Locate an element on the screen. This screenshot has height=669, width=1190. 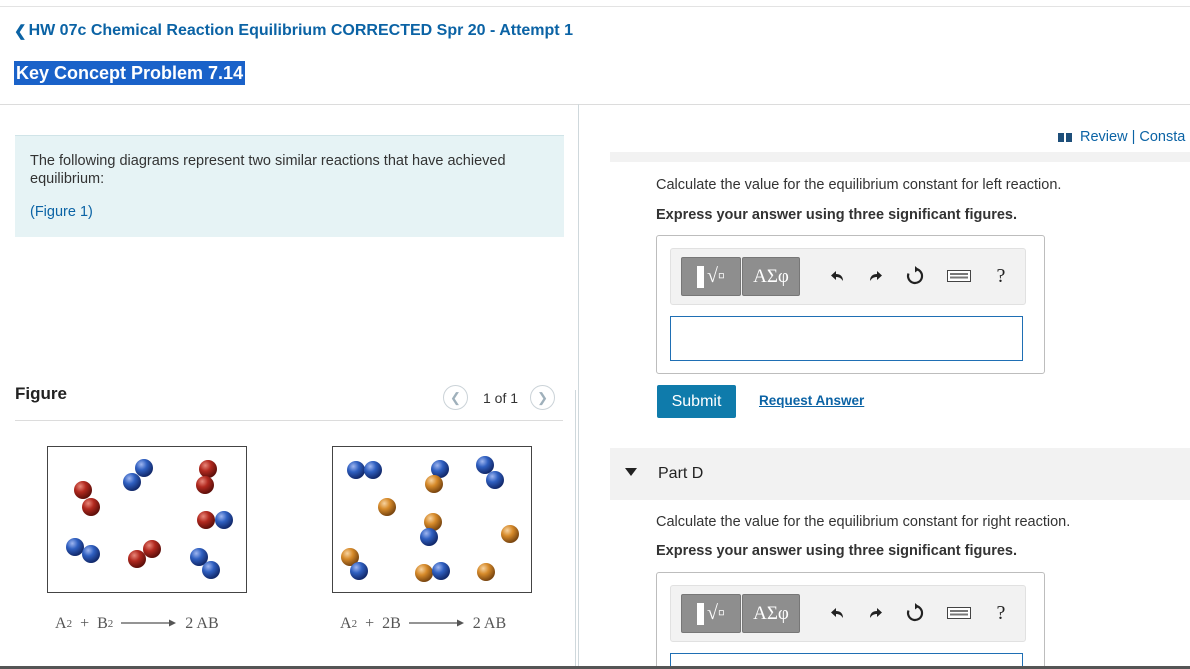
submit-button: Submit is located at coordinates (696, 401).